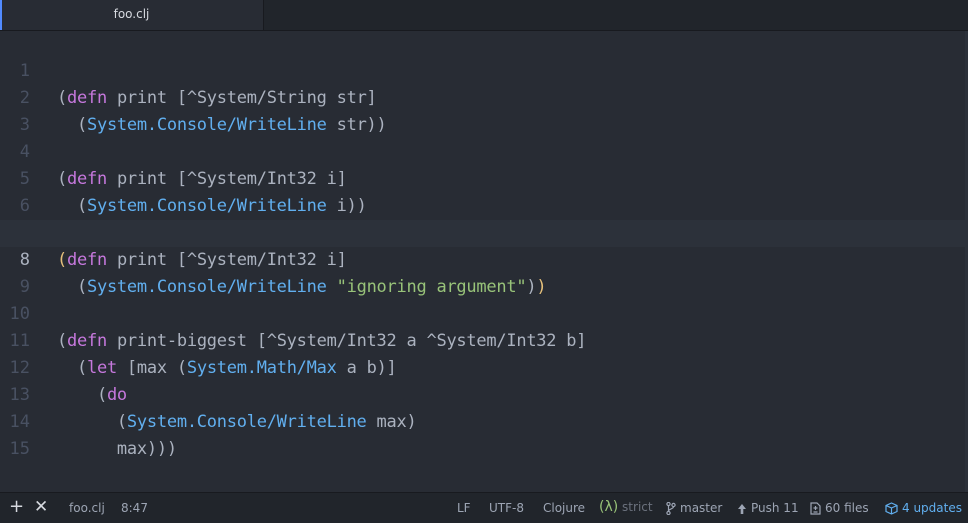  I want to click on code-line: 13 (System.Console/WriteLine max), so click(484, 393).